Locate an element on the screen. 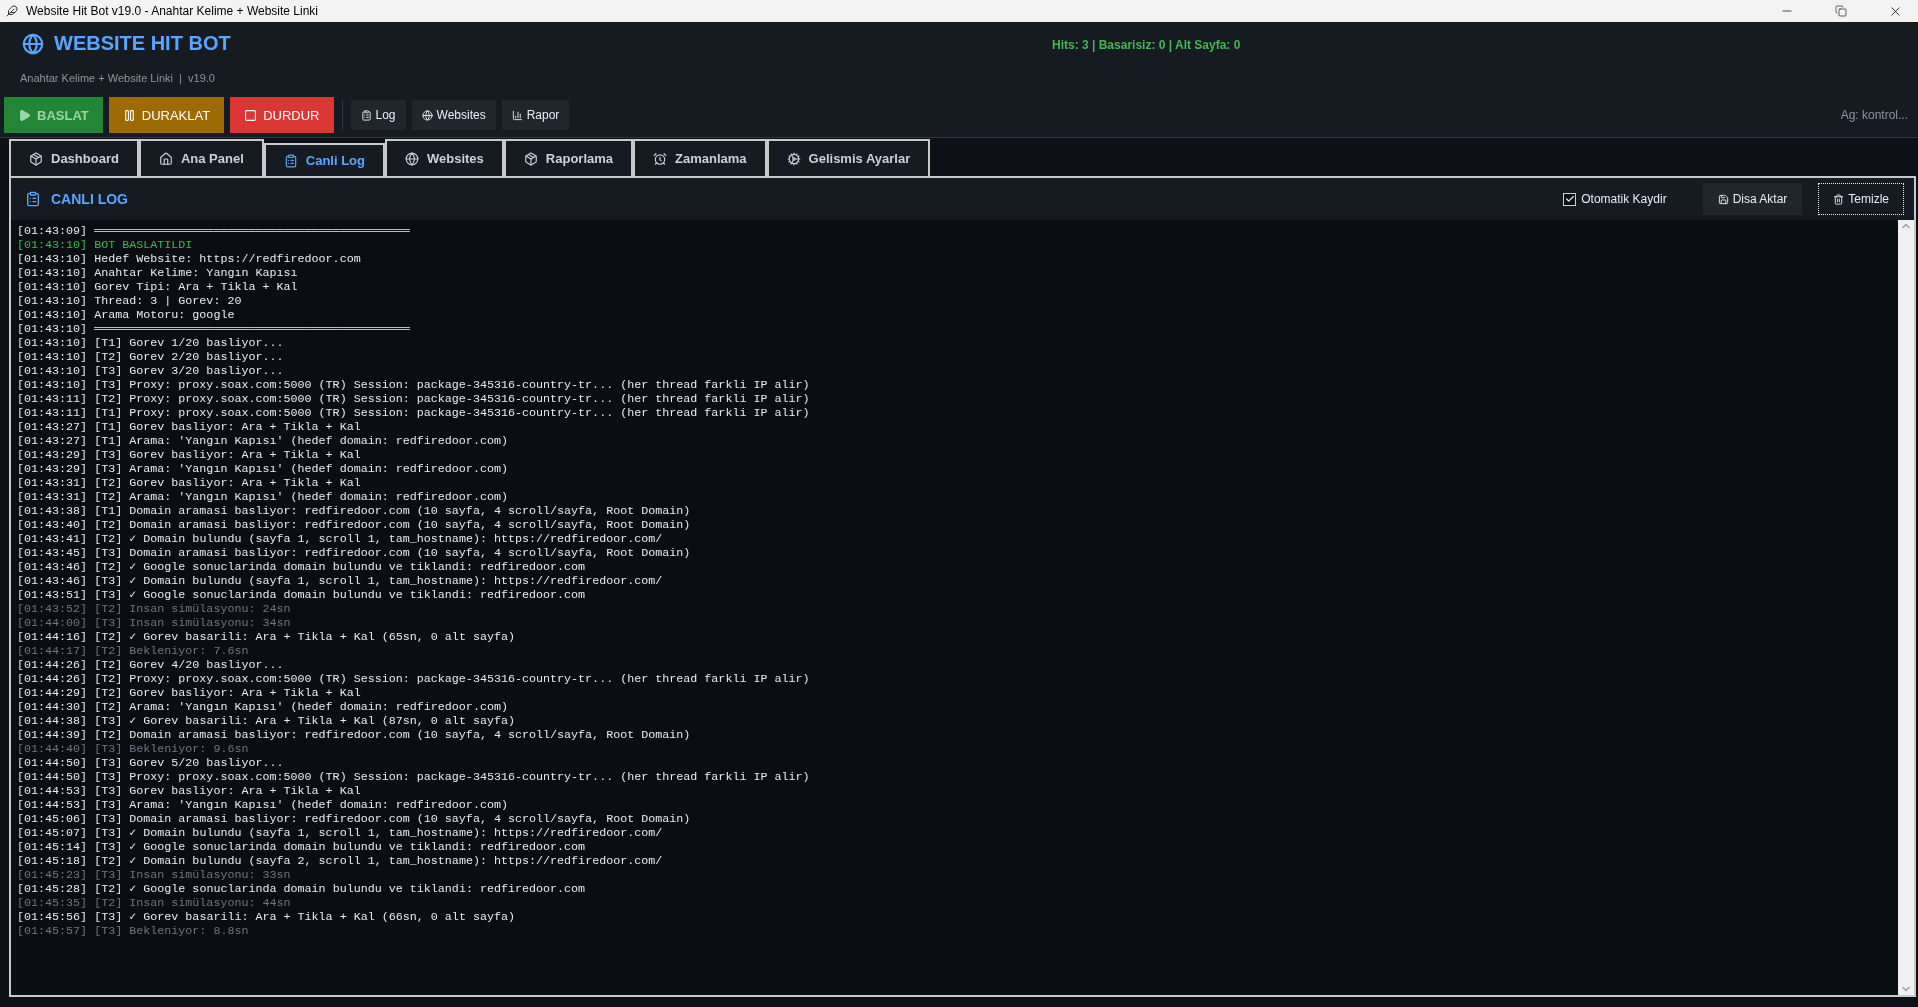 The height and width of the screenshot is (1007, 1918). tab: Zamanlama is located at coordinates (700, 157).